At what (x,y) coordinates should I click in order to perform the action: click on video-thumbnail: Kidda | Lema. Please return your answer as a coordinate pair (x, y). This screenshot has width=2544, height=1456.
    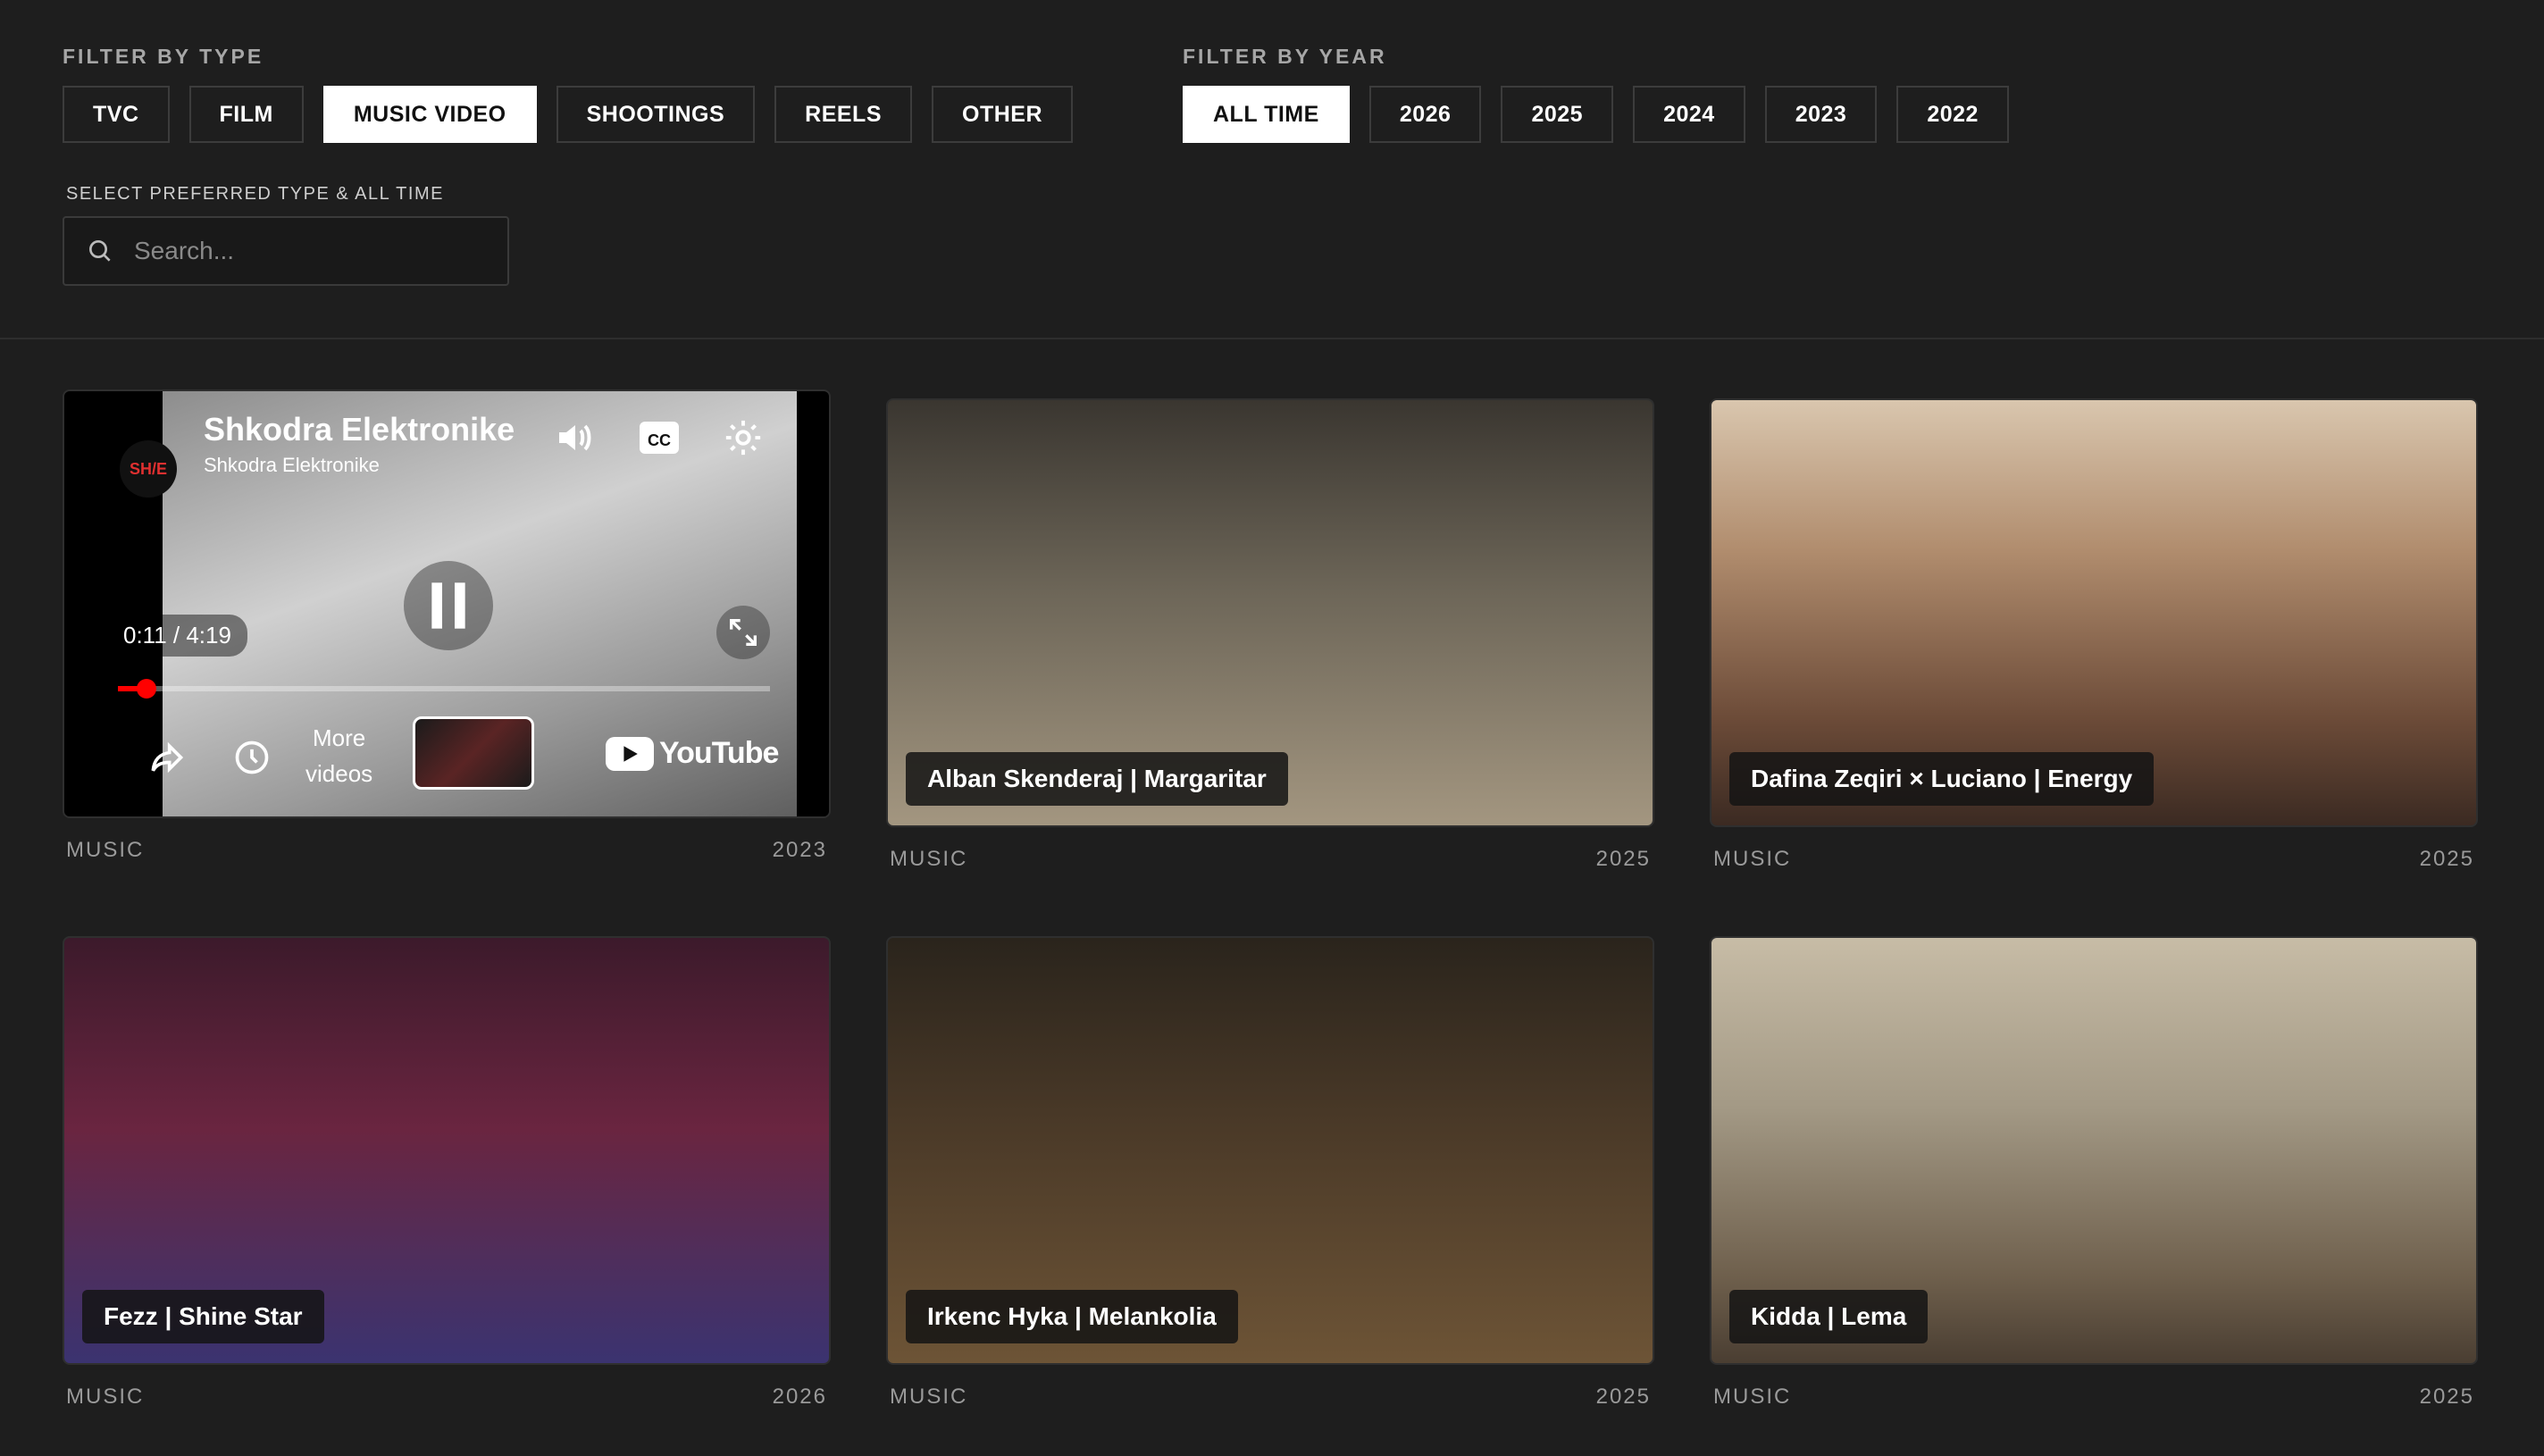
    Looking at the image, I should click on (2094, 1150).